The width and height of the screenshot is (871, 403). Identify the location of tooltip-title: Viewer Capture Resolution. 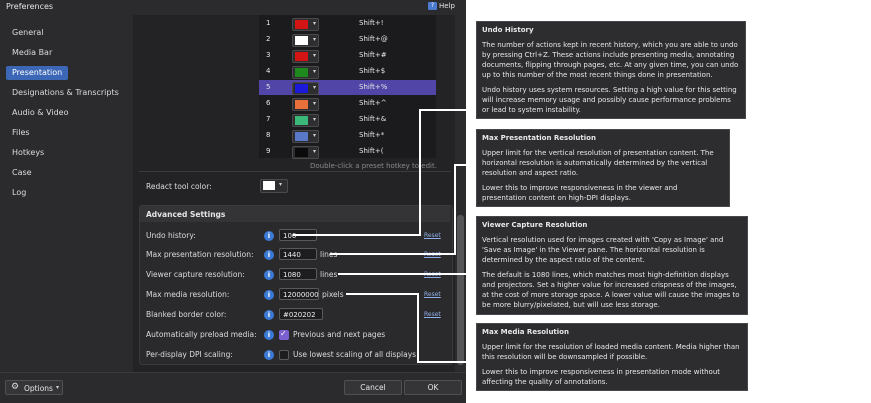
(535, 225).